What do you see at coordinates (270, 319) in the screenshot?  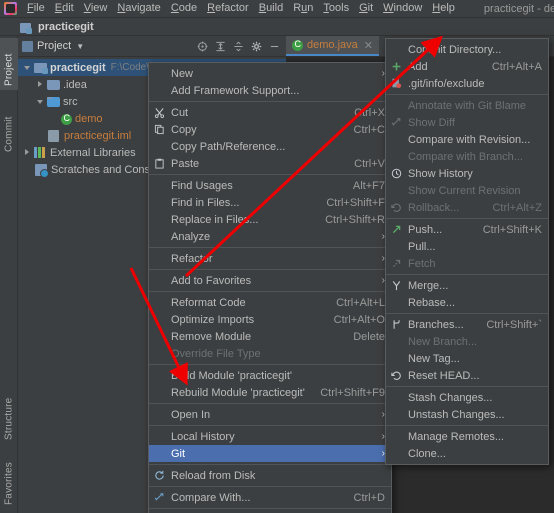 I see `menu-item-optimize-imports: Optimize Imports Ctrl+Alt+O` at bounding box center [270, 319].